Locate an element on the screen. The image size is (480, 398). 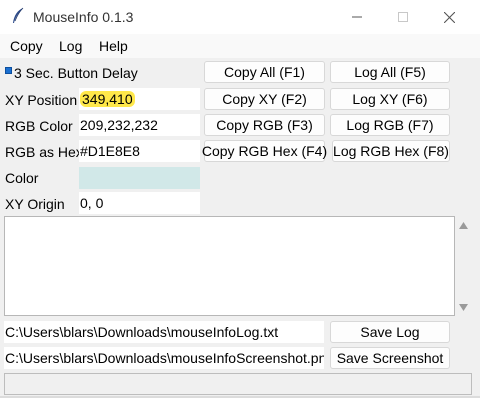
feather-icon is located at coordinates (18, 15).